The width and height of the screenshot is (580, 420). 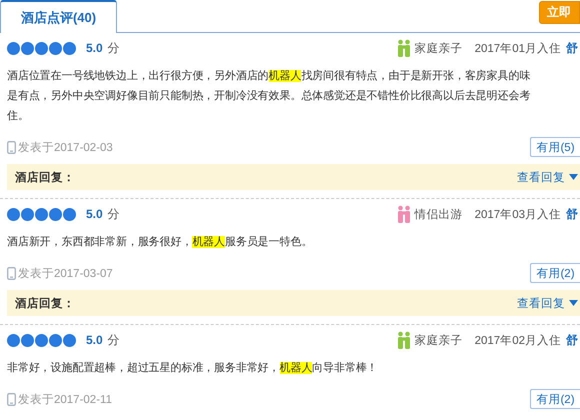 What do you see at coordinates (517, 49) in the screenshot?
I see `stay-date: 2017年01月入住` at bounding box center [517, 49].